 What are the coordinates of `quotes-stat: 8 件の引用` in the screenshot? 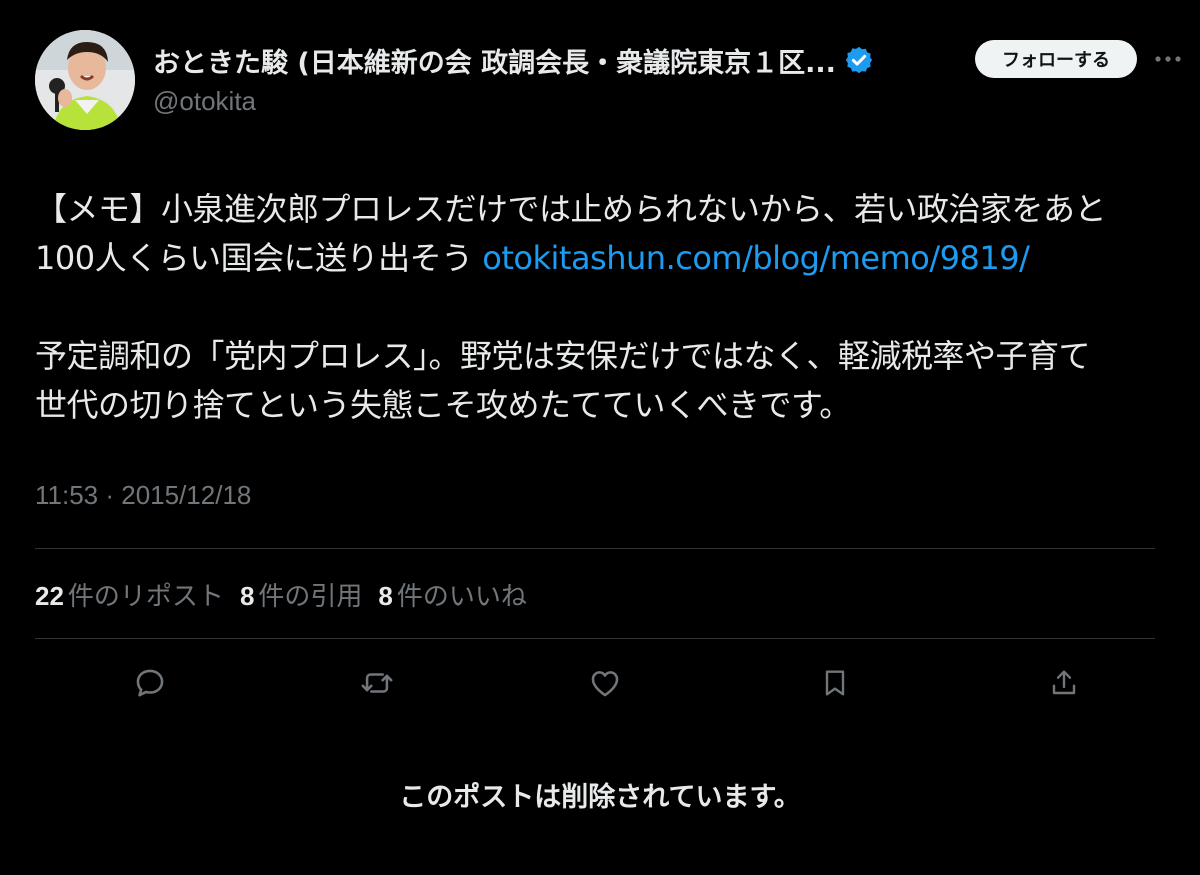 It's located at (301, 594).